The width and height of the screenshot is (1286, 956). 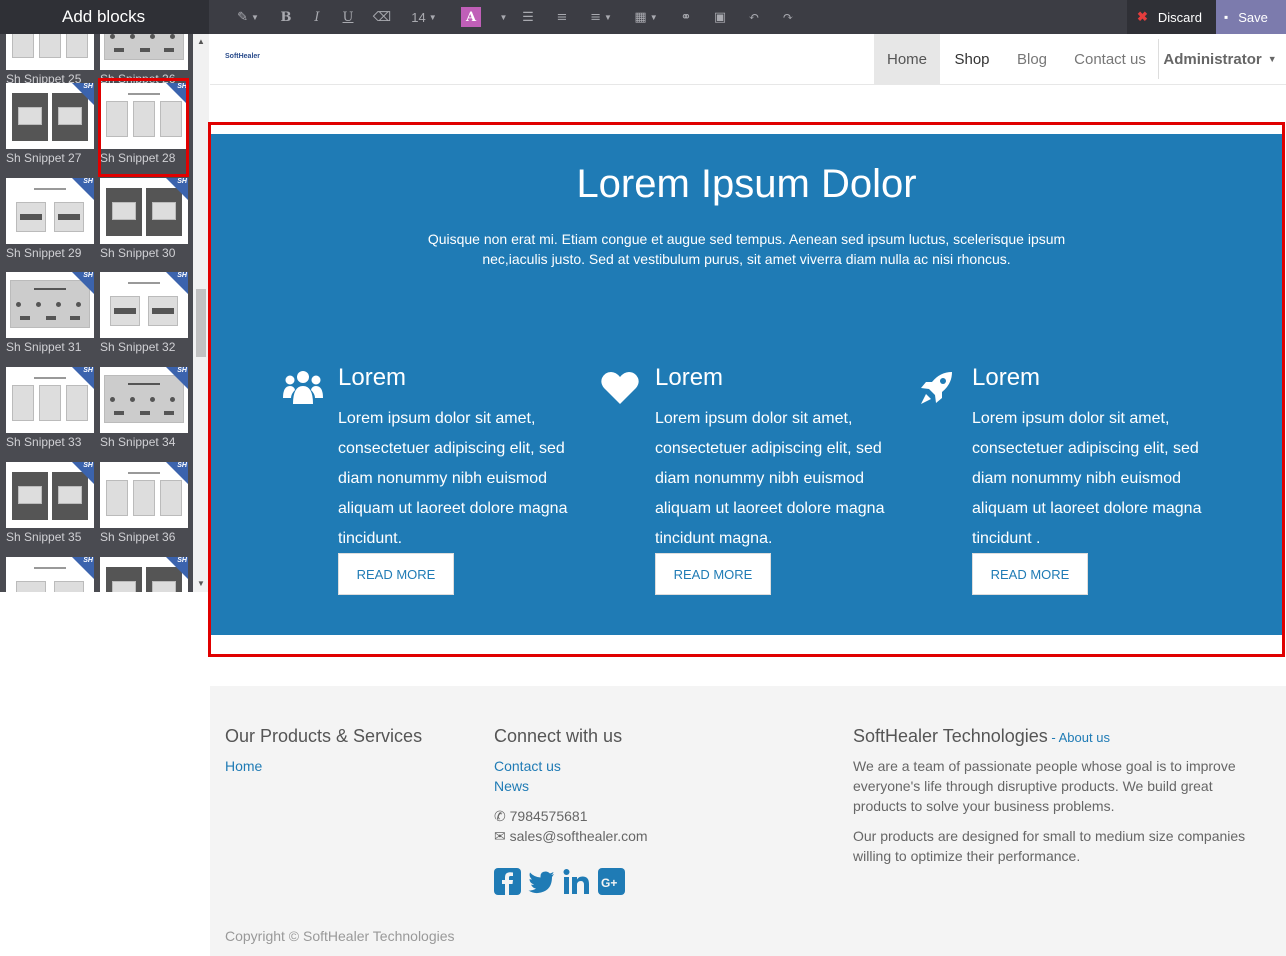 What do you see at coordinates (502, 836) in the screenshot?
I see `envelope-icon: ✉` at bounding box center [502, 836].